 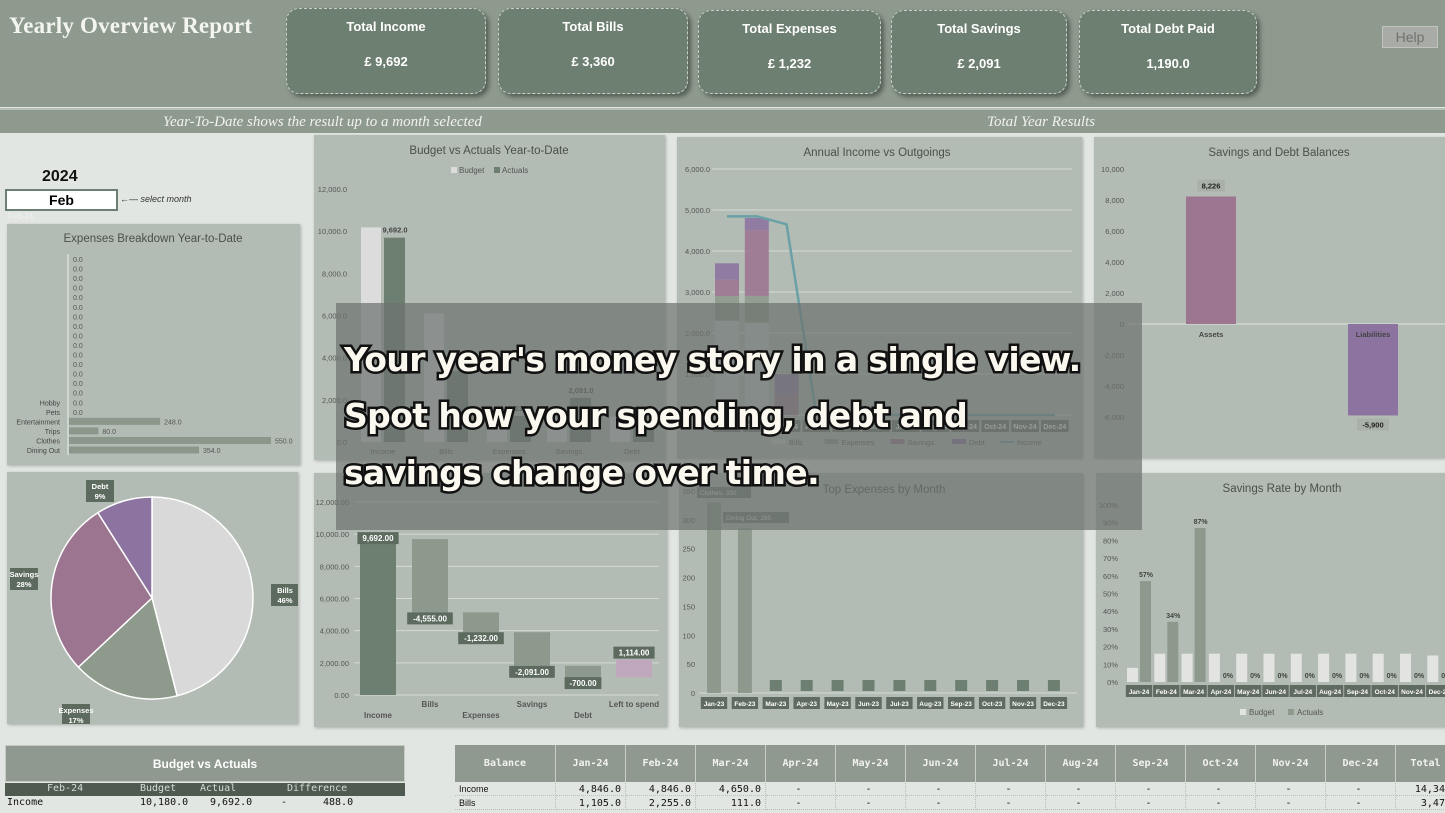 What do you see at coordinates (941, 763) in the screenshot?
I see `col-header: Jun-24` at bounding box center [941, 763].